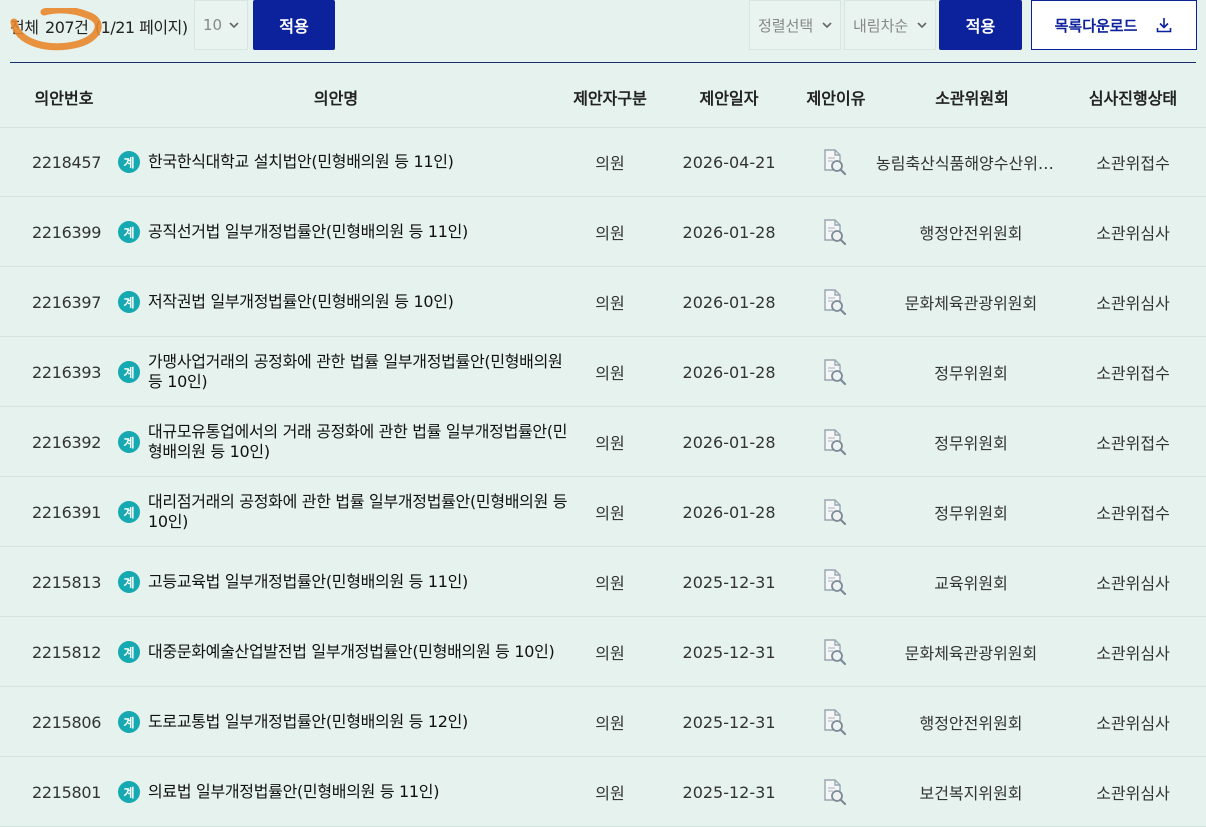  I want to click on download-icon, so click(1164, 25).